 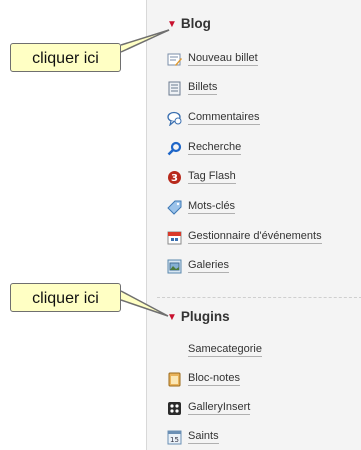 I want to click on menu-item-galleries: Galeries, so click(x=198, y=266).